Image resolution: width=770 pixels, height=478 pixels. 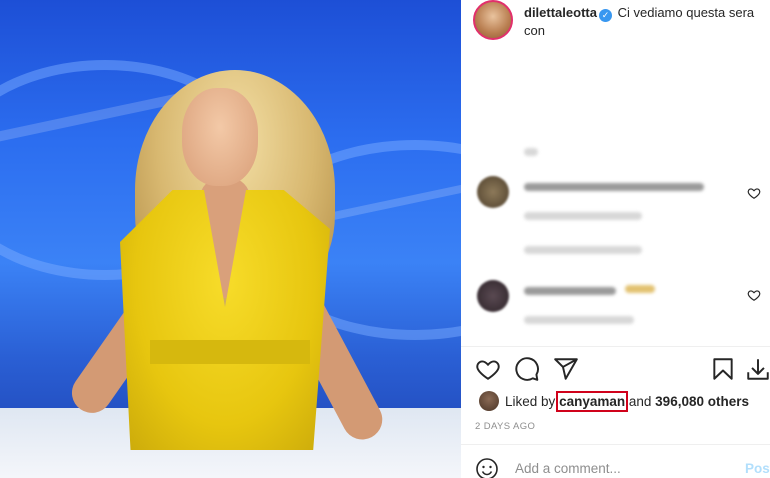 What do you see at coordinates (505, 426) in the screenshot?
I see `post-timestamp: 2 DAYS AGO` at bounding box center [505, 426].